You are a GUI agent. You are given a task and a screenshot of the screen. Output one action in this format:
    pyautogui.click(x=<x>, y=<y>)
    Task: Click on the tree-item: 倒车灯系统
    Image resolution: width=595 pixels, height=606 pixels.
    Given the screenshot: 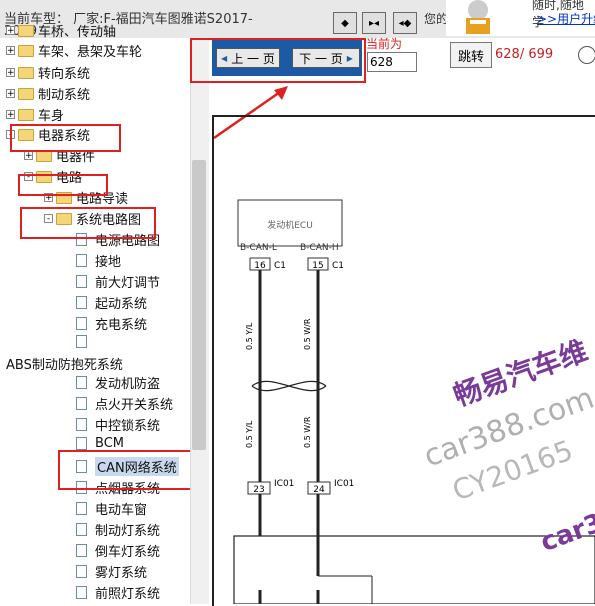 What is the action you would take?
    pyautogui.click(x=118, y=550)
    